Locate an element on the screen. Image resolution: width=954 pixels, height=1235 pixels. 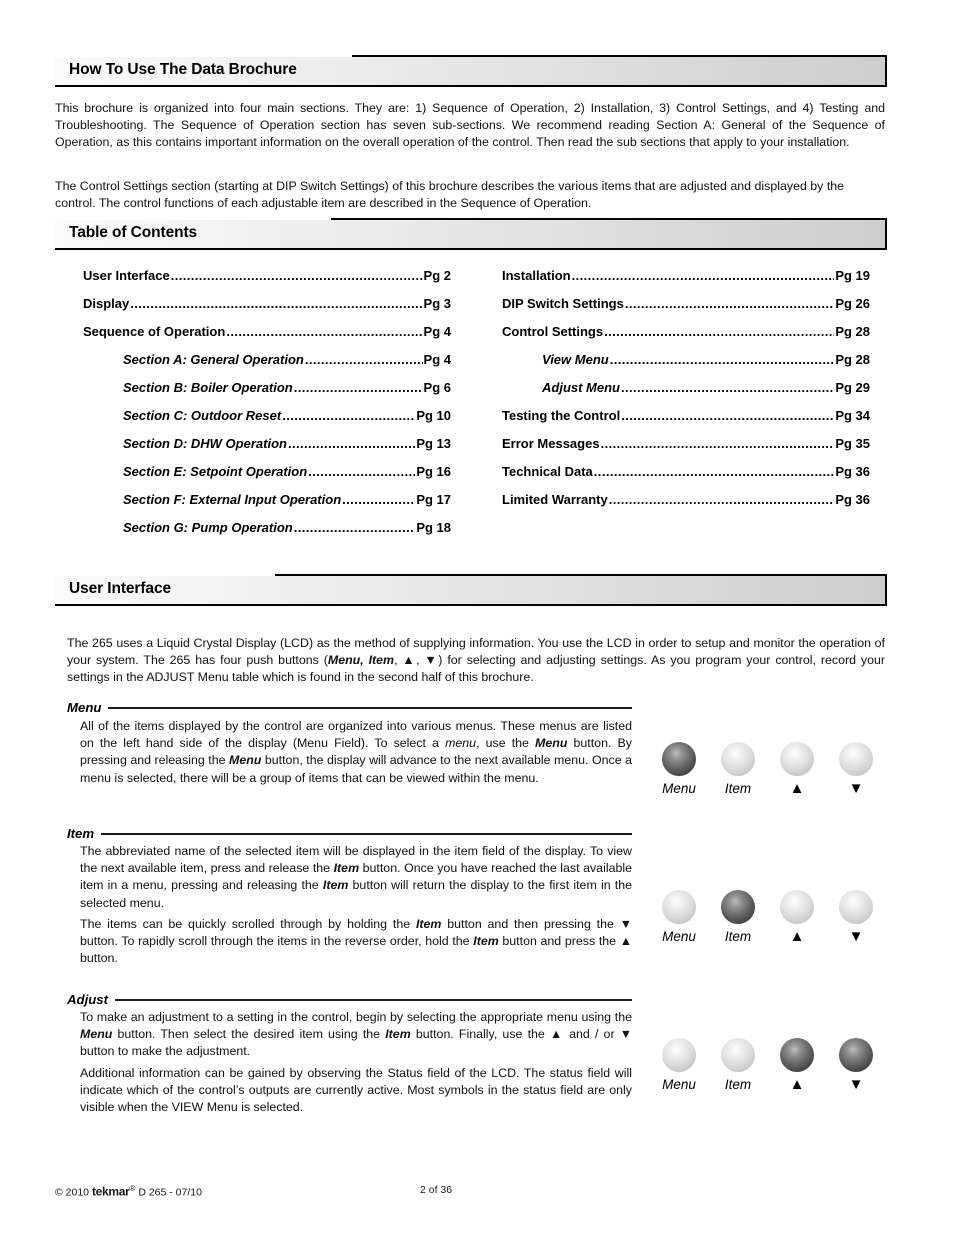
menu-item-emphasis: Menu, Item is located at coordinates (361, 660).